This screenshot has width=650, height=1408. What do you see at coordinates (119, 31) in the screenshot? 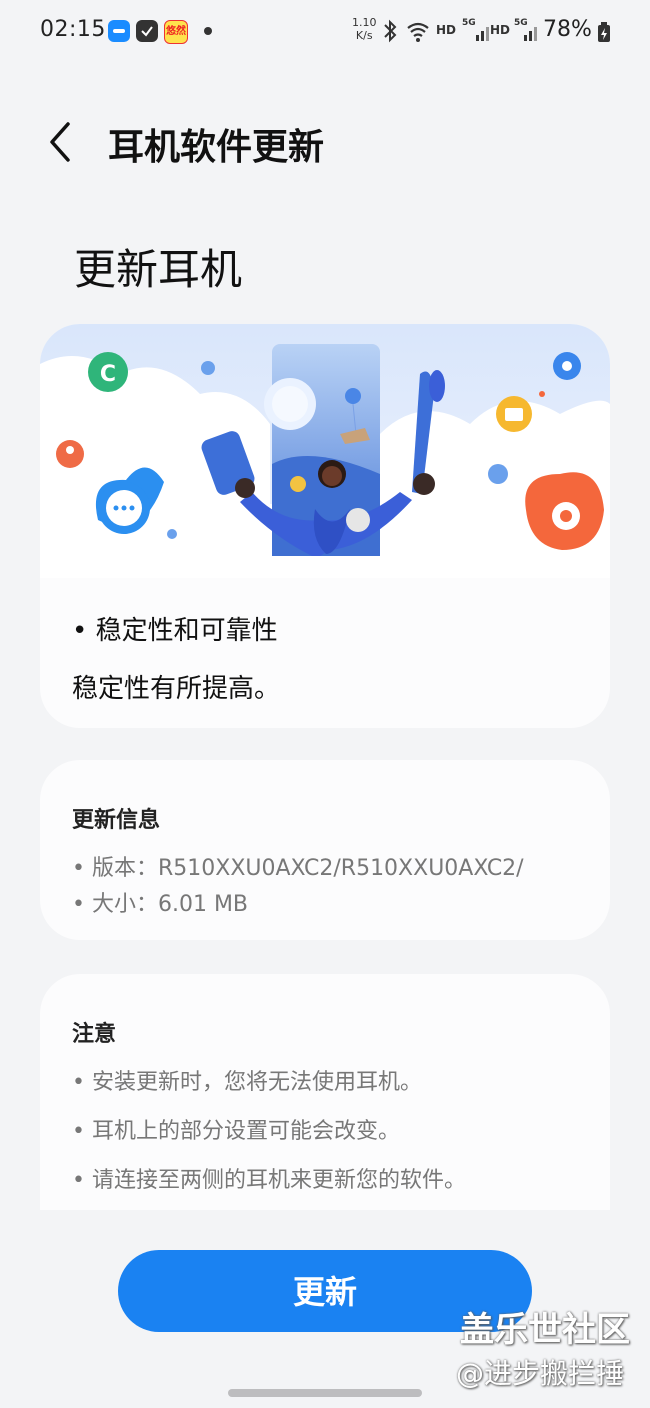
I see `notification-app-icon` at bounding box center [119, 31].